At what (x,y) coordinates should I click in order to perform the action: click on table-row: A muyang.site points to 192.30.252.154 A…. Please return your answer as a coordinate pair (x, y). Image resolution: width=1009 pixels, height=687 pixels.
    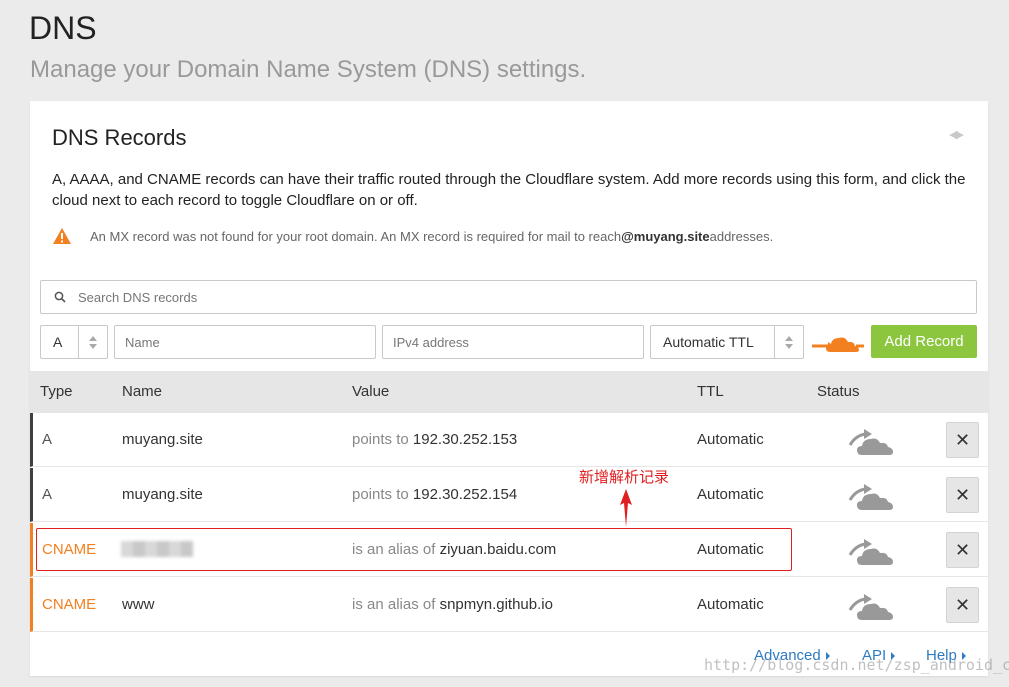
    Looking at the image, I should click on (509, 495).